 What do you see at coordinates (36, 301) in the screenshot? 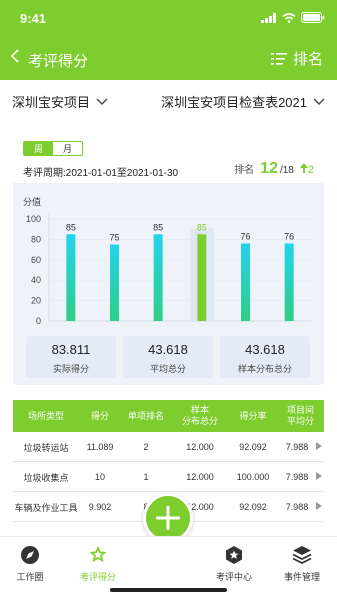
I see `y-tick-label: 20` at bounding box center [36, 301].